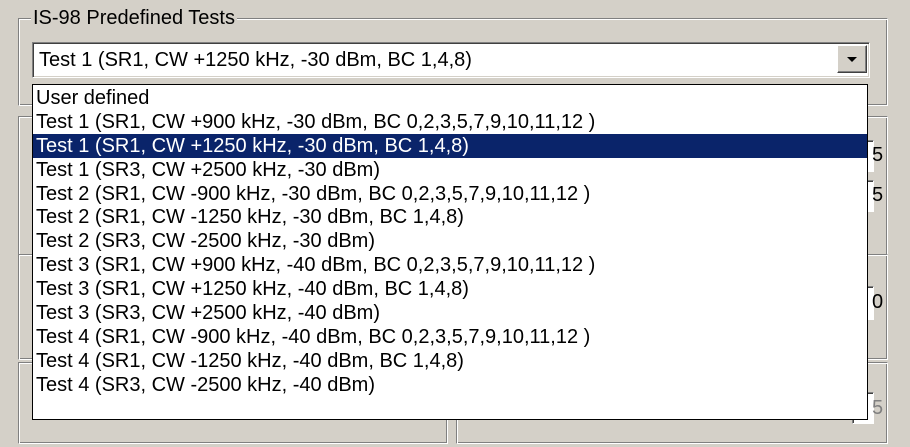  What do you see at coordinates (878, 302) in the screenshot?
I see `background-field-3-value: 0` at bounding box center [878, 302].